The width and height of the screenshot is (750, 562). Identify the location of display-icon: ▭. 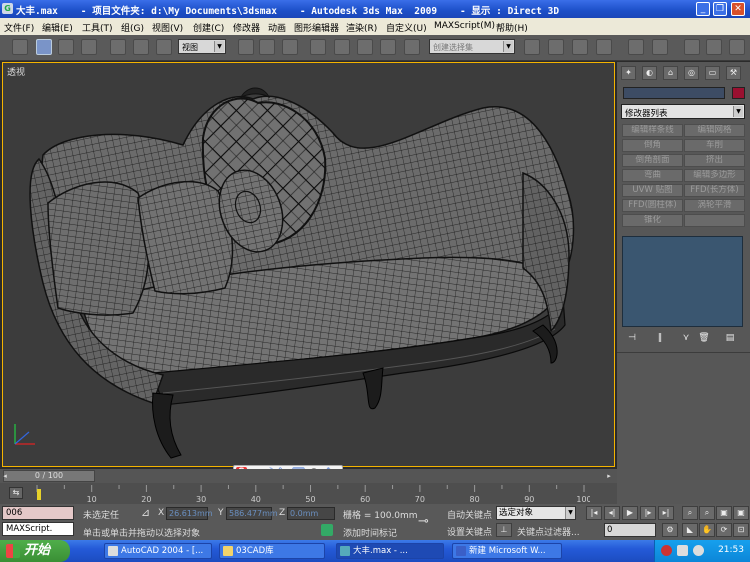
(712, 73).